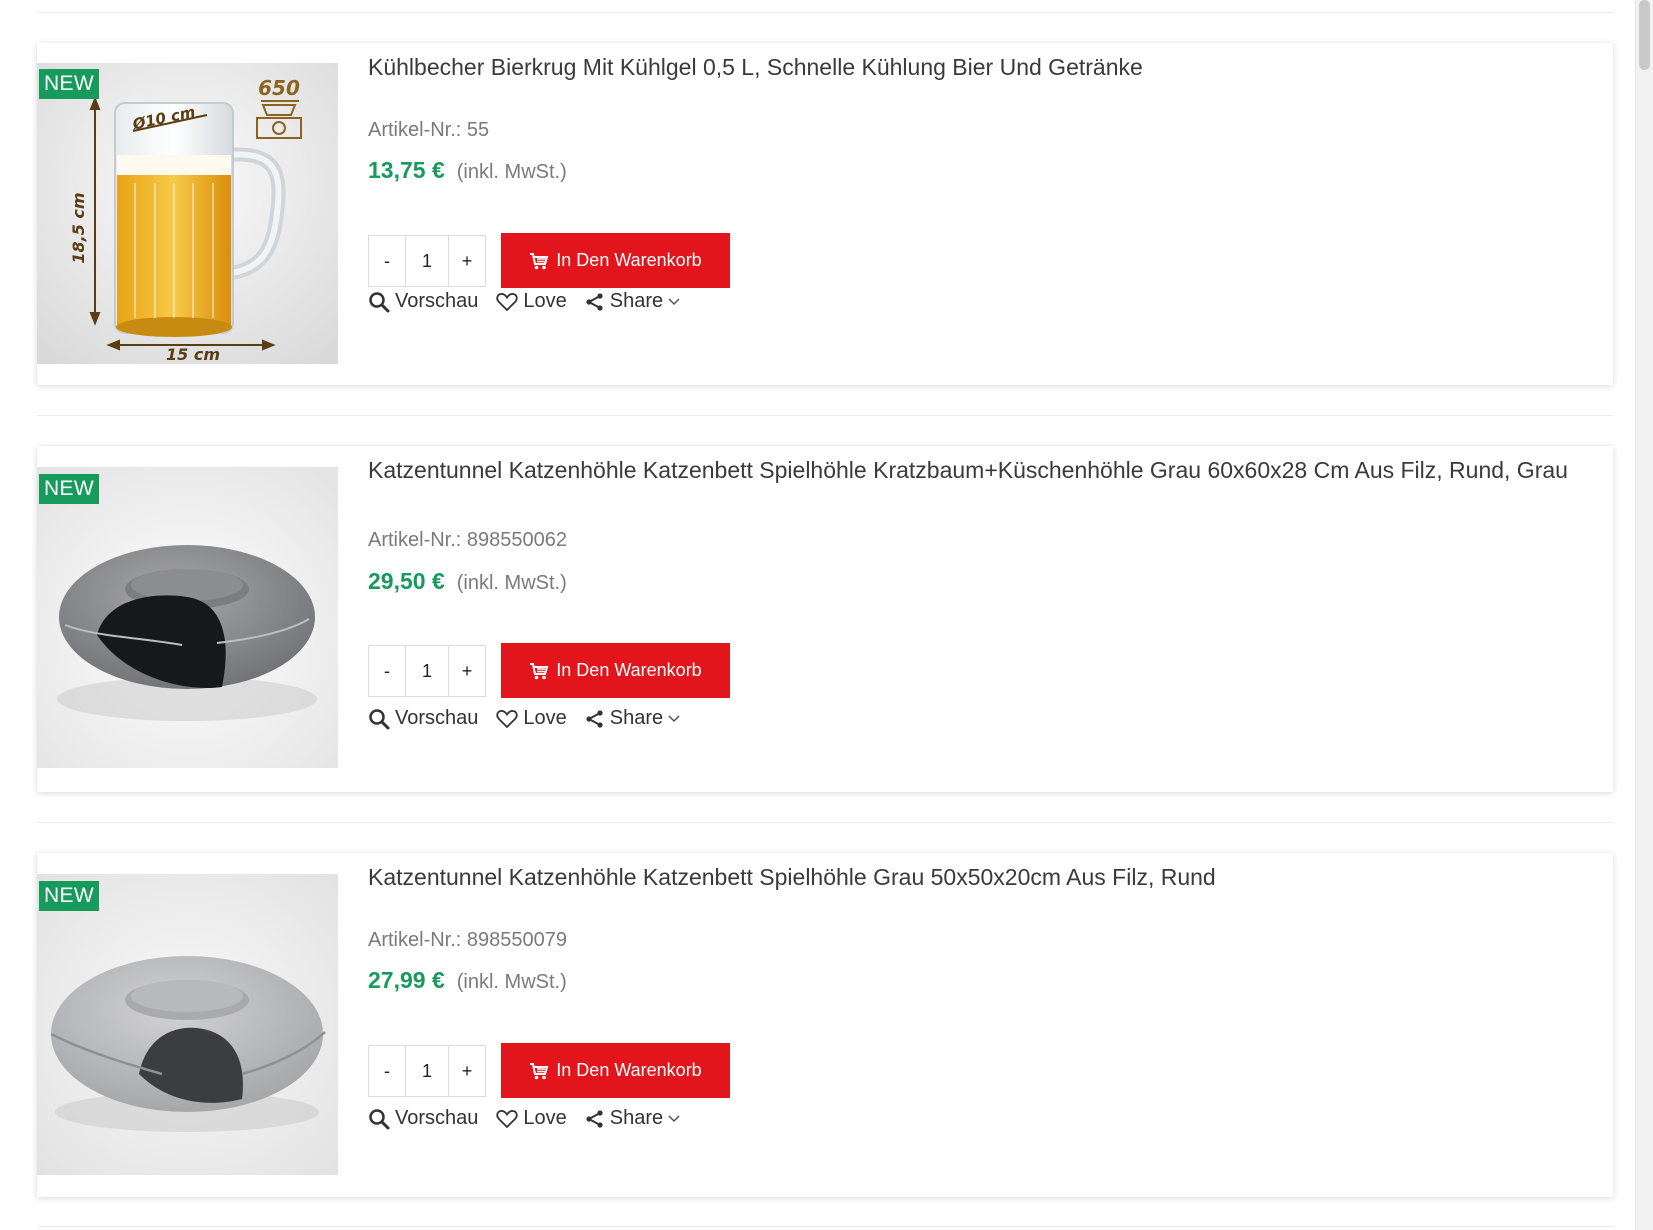  I want to click on product-sku: Artikel-Nr.: 55, so click(429, 130).